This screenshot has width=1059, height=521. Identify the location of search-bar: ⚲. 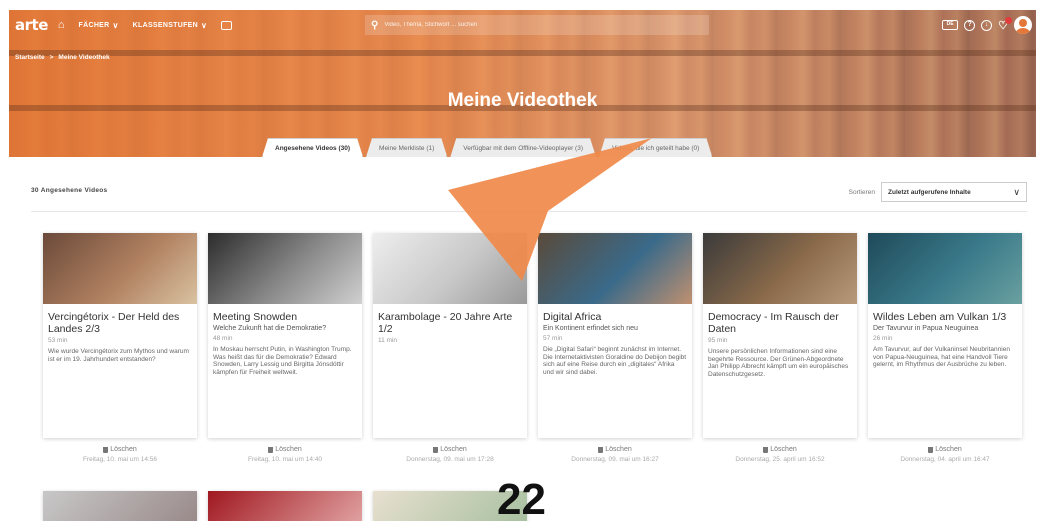
(537, 25).